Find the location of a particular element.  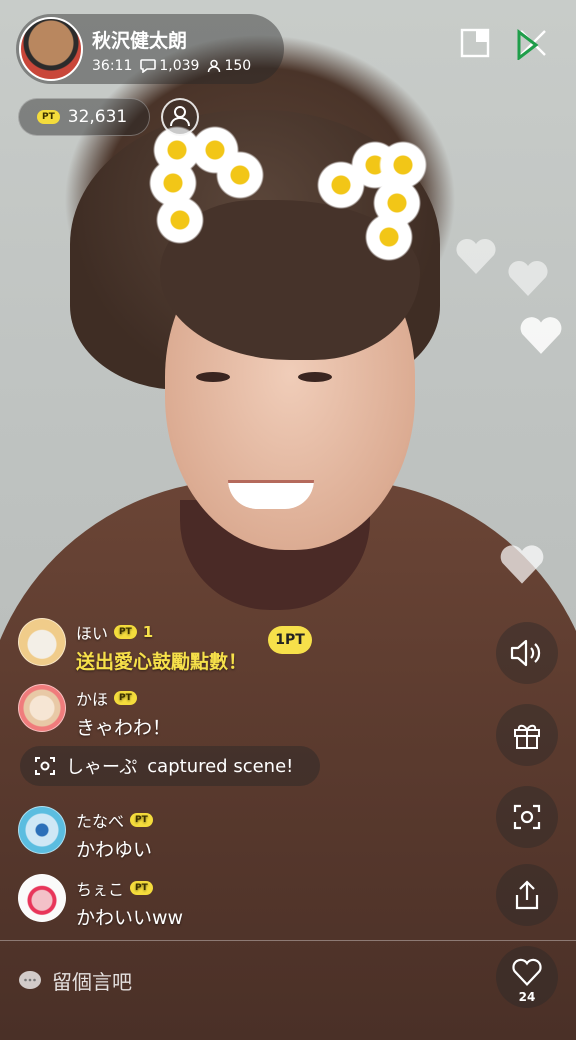

volume-button is located at coordinates (527, 653).